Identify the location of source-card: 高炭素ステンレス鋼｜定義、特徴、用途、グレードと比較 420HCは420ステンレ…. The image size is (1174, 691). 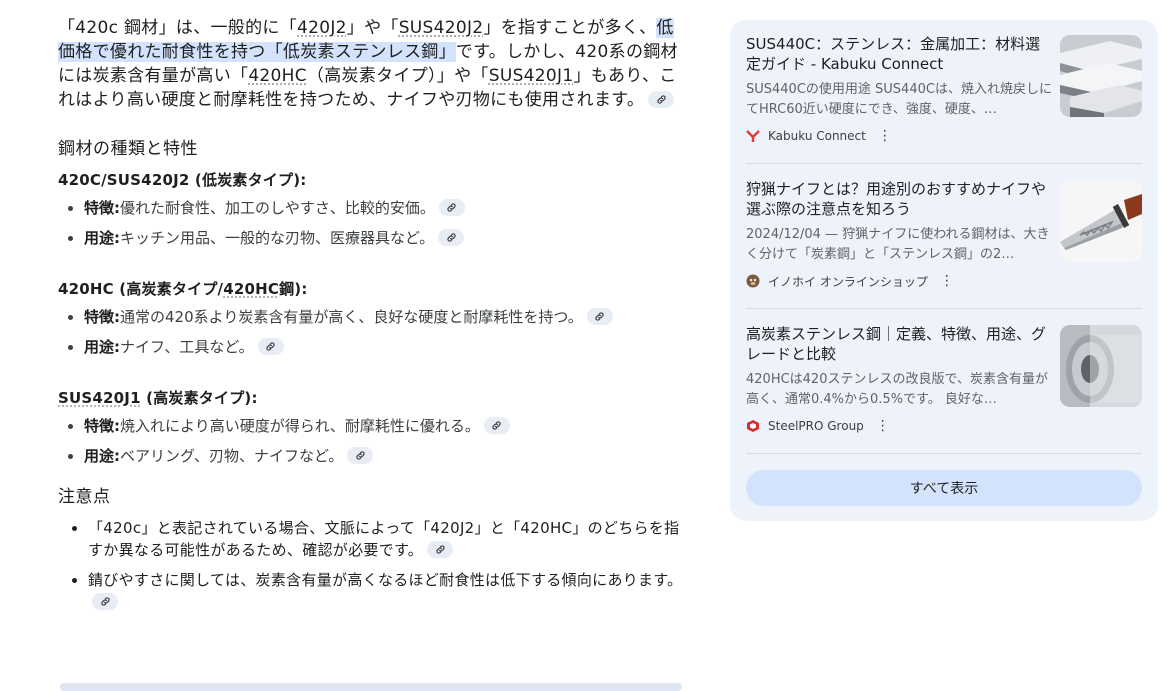
(944, 375).